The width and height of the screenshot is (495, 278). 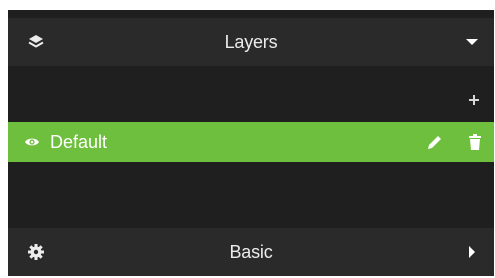 I want to click on layers-panel-title: Layers, so click(x=251, y=42).